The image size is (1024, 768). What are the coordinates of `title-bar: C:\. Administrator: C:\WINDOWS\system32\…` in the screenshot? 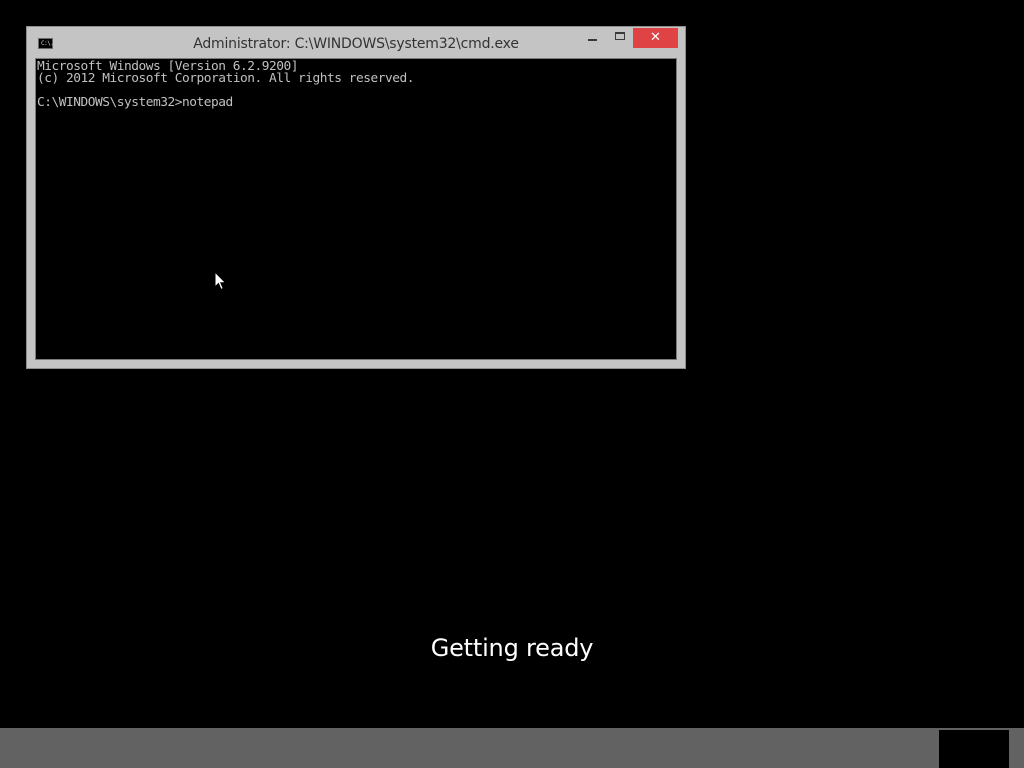 It's located at (356, 42).